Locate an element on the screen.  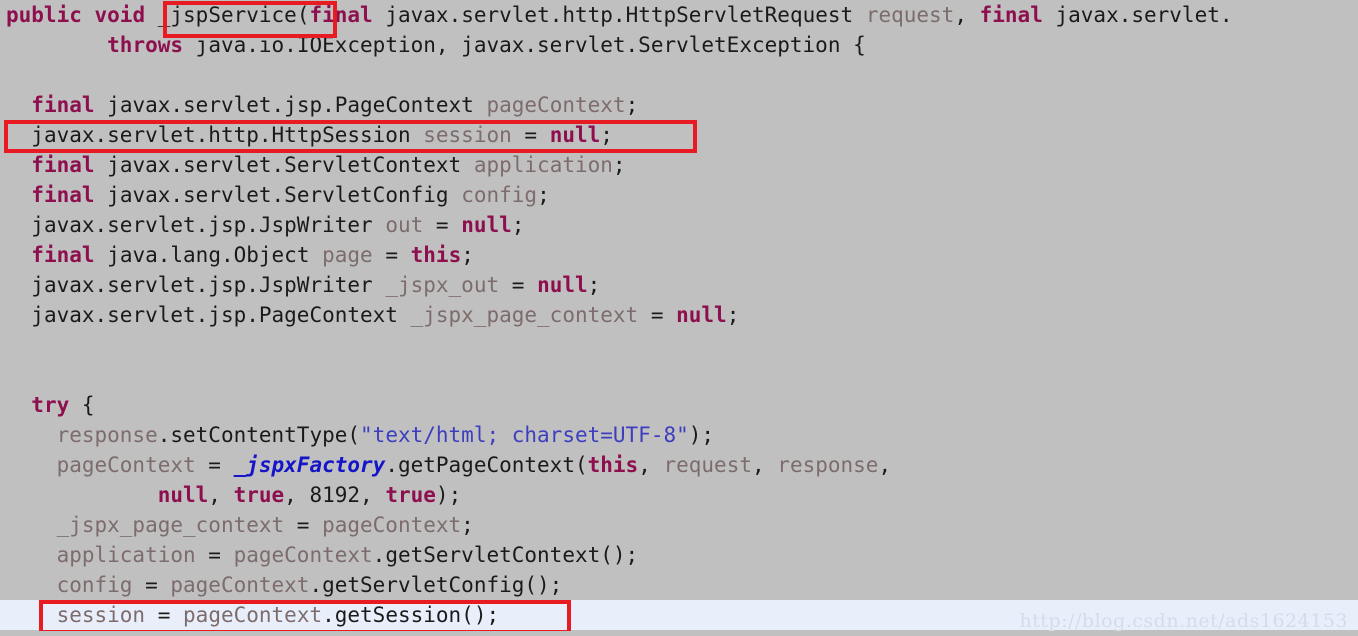
line-17-get-page-context-args: null, true, 8192, true); is located at coordinates (679, 495).